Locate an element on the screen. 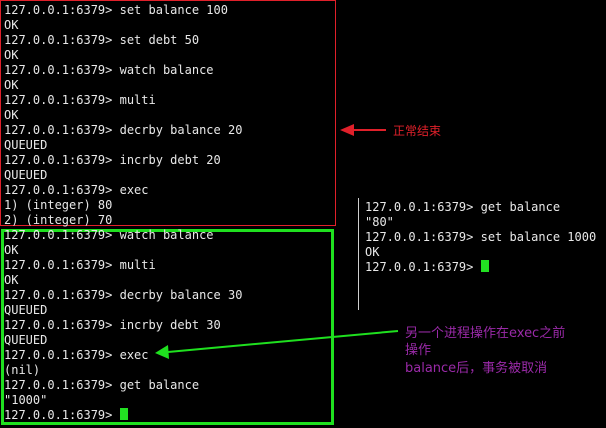 This screenshot has height=428, width=606. red-arrow-icon is located at coordinates (363, 130).